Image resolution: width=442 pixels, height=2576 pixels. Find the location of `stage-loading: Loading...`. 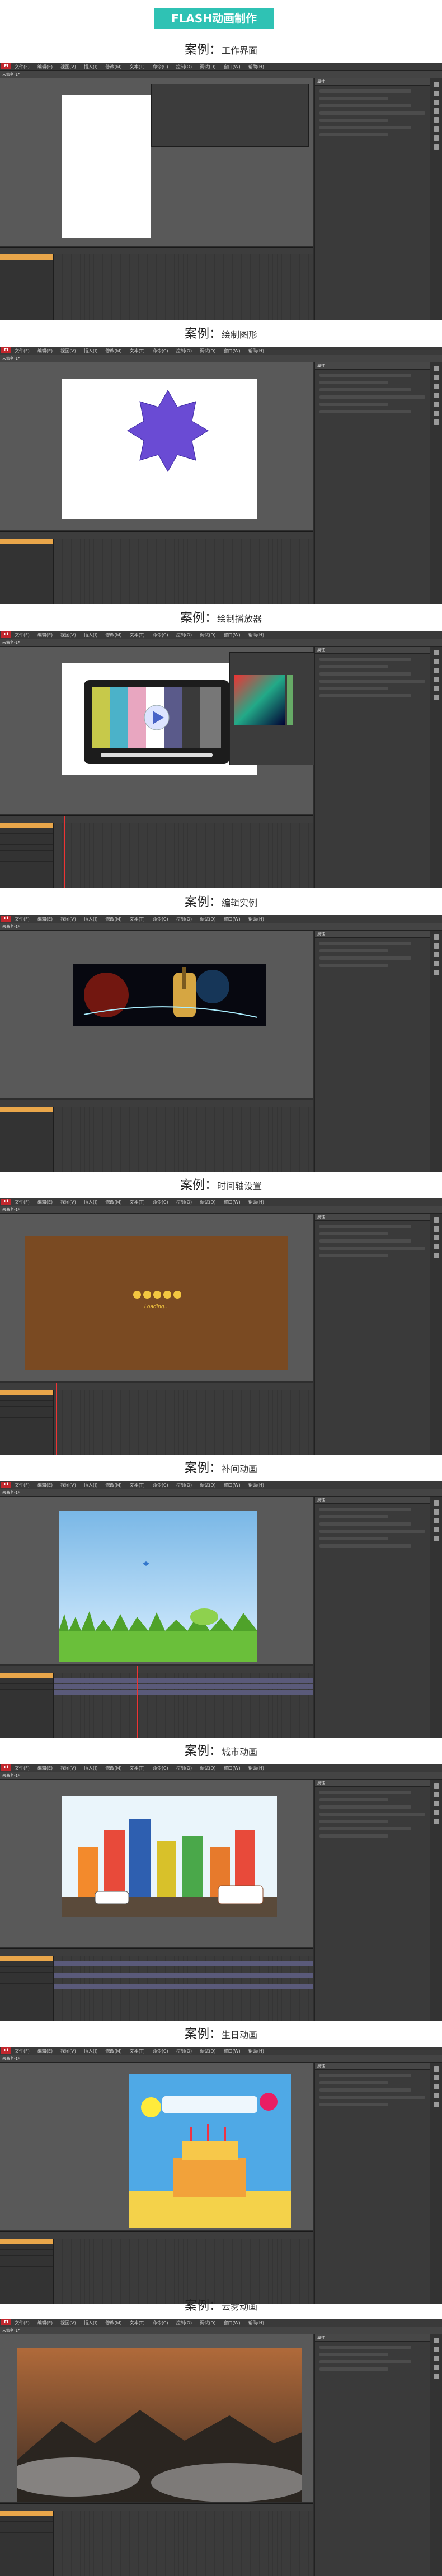

stage-loading: Loading... is located at coordinates (156, 1303).